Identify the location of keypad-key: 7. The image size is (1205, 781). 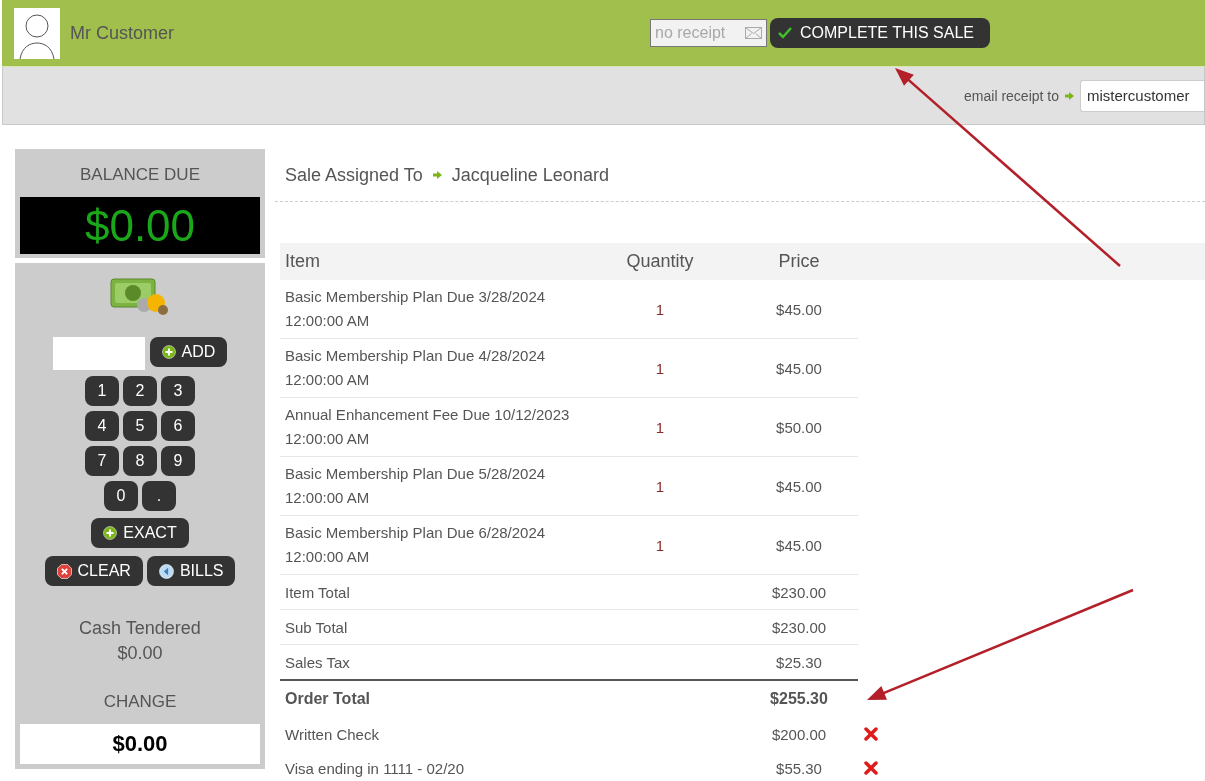
(102, 461).